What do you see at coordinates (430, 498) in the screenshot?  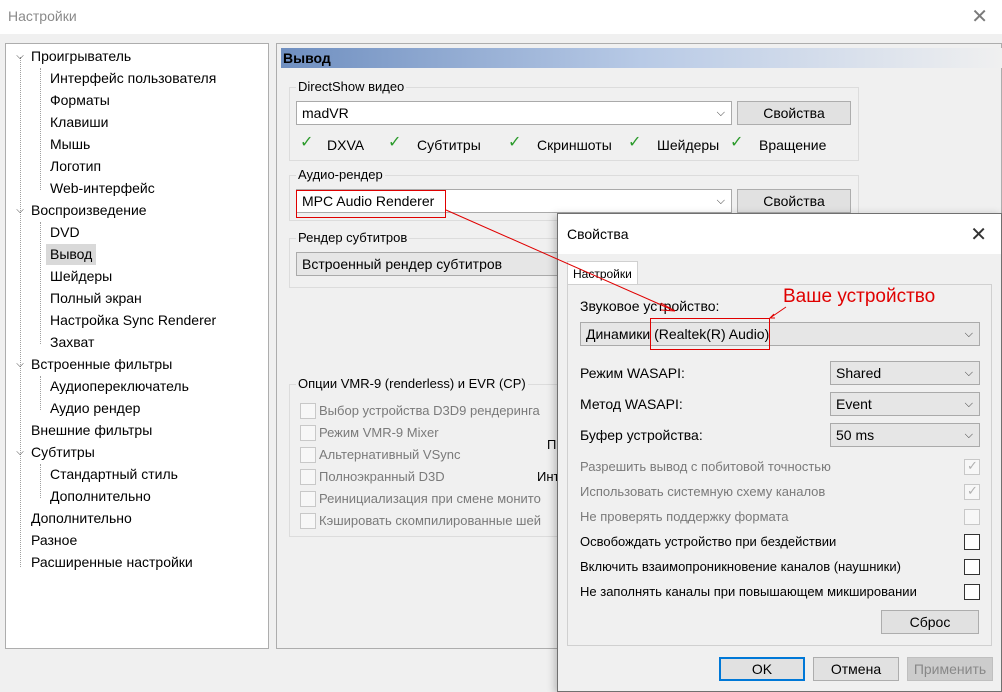 I see `reinit-label: Реинициализация при смене монито` at bounding box center [430, 498].